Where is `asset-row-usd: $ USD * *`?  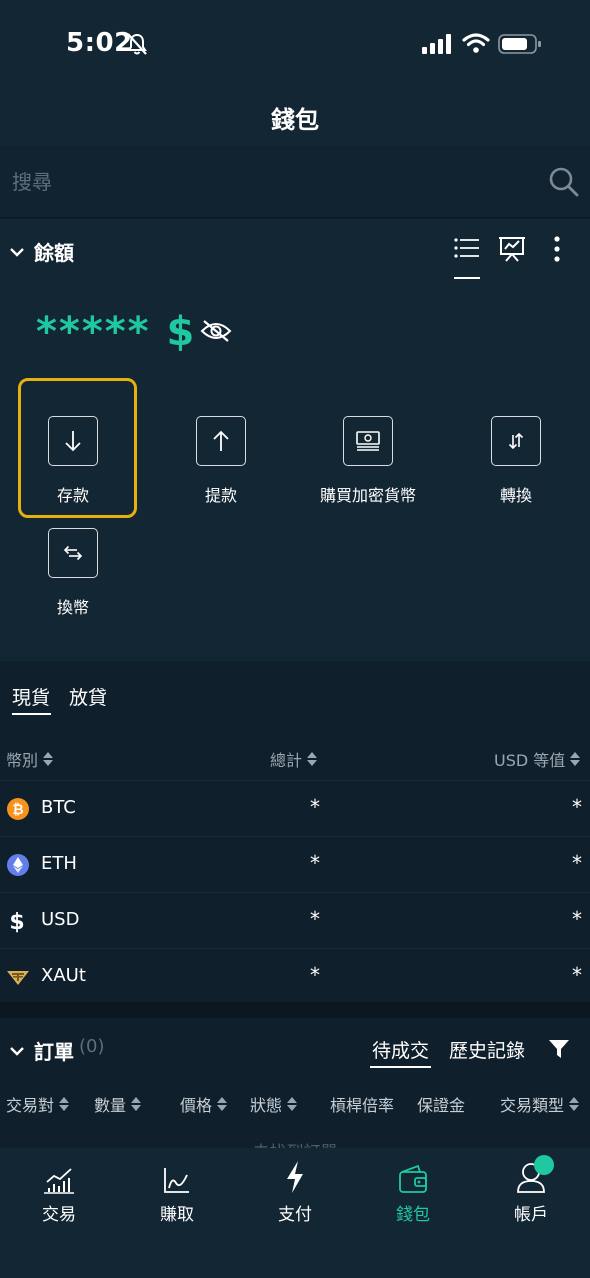
asset-row-usd: $ USD * * is located at coordinates (295, 920).